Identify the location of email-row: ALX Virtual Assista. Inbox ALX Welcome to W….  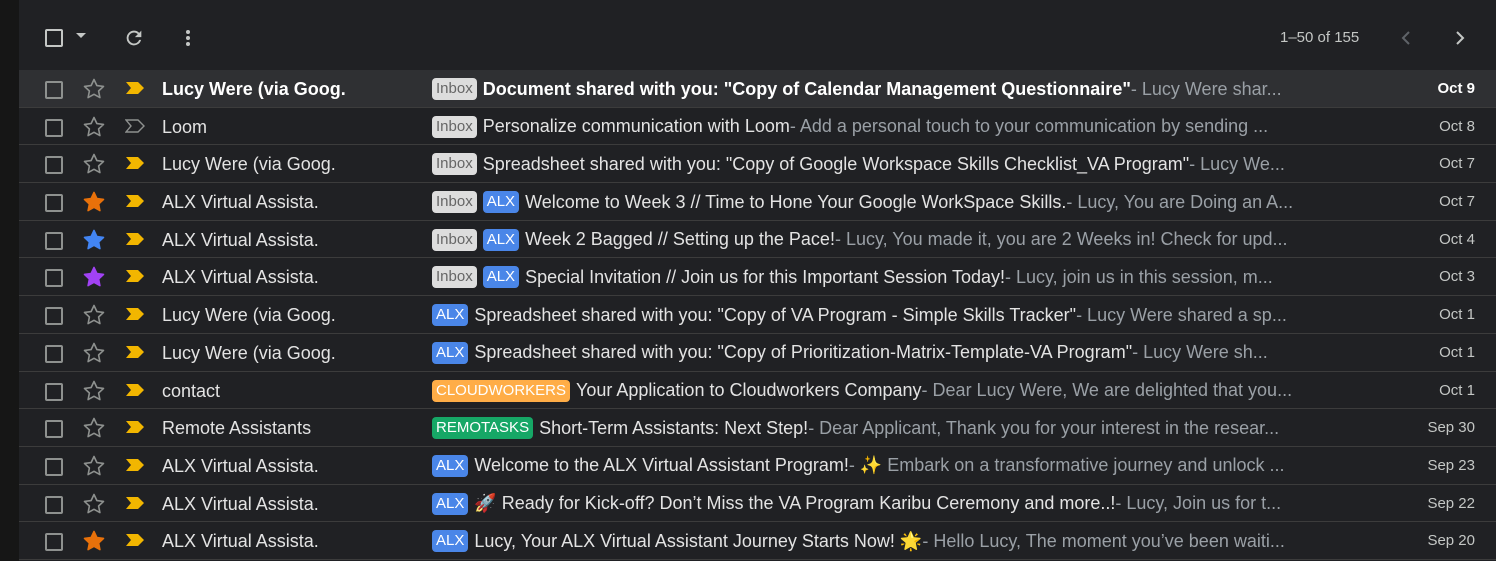
(757, 202).